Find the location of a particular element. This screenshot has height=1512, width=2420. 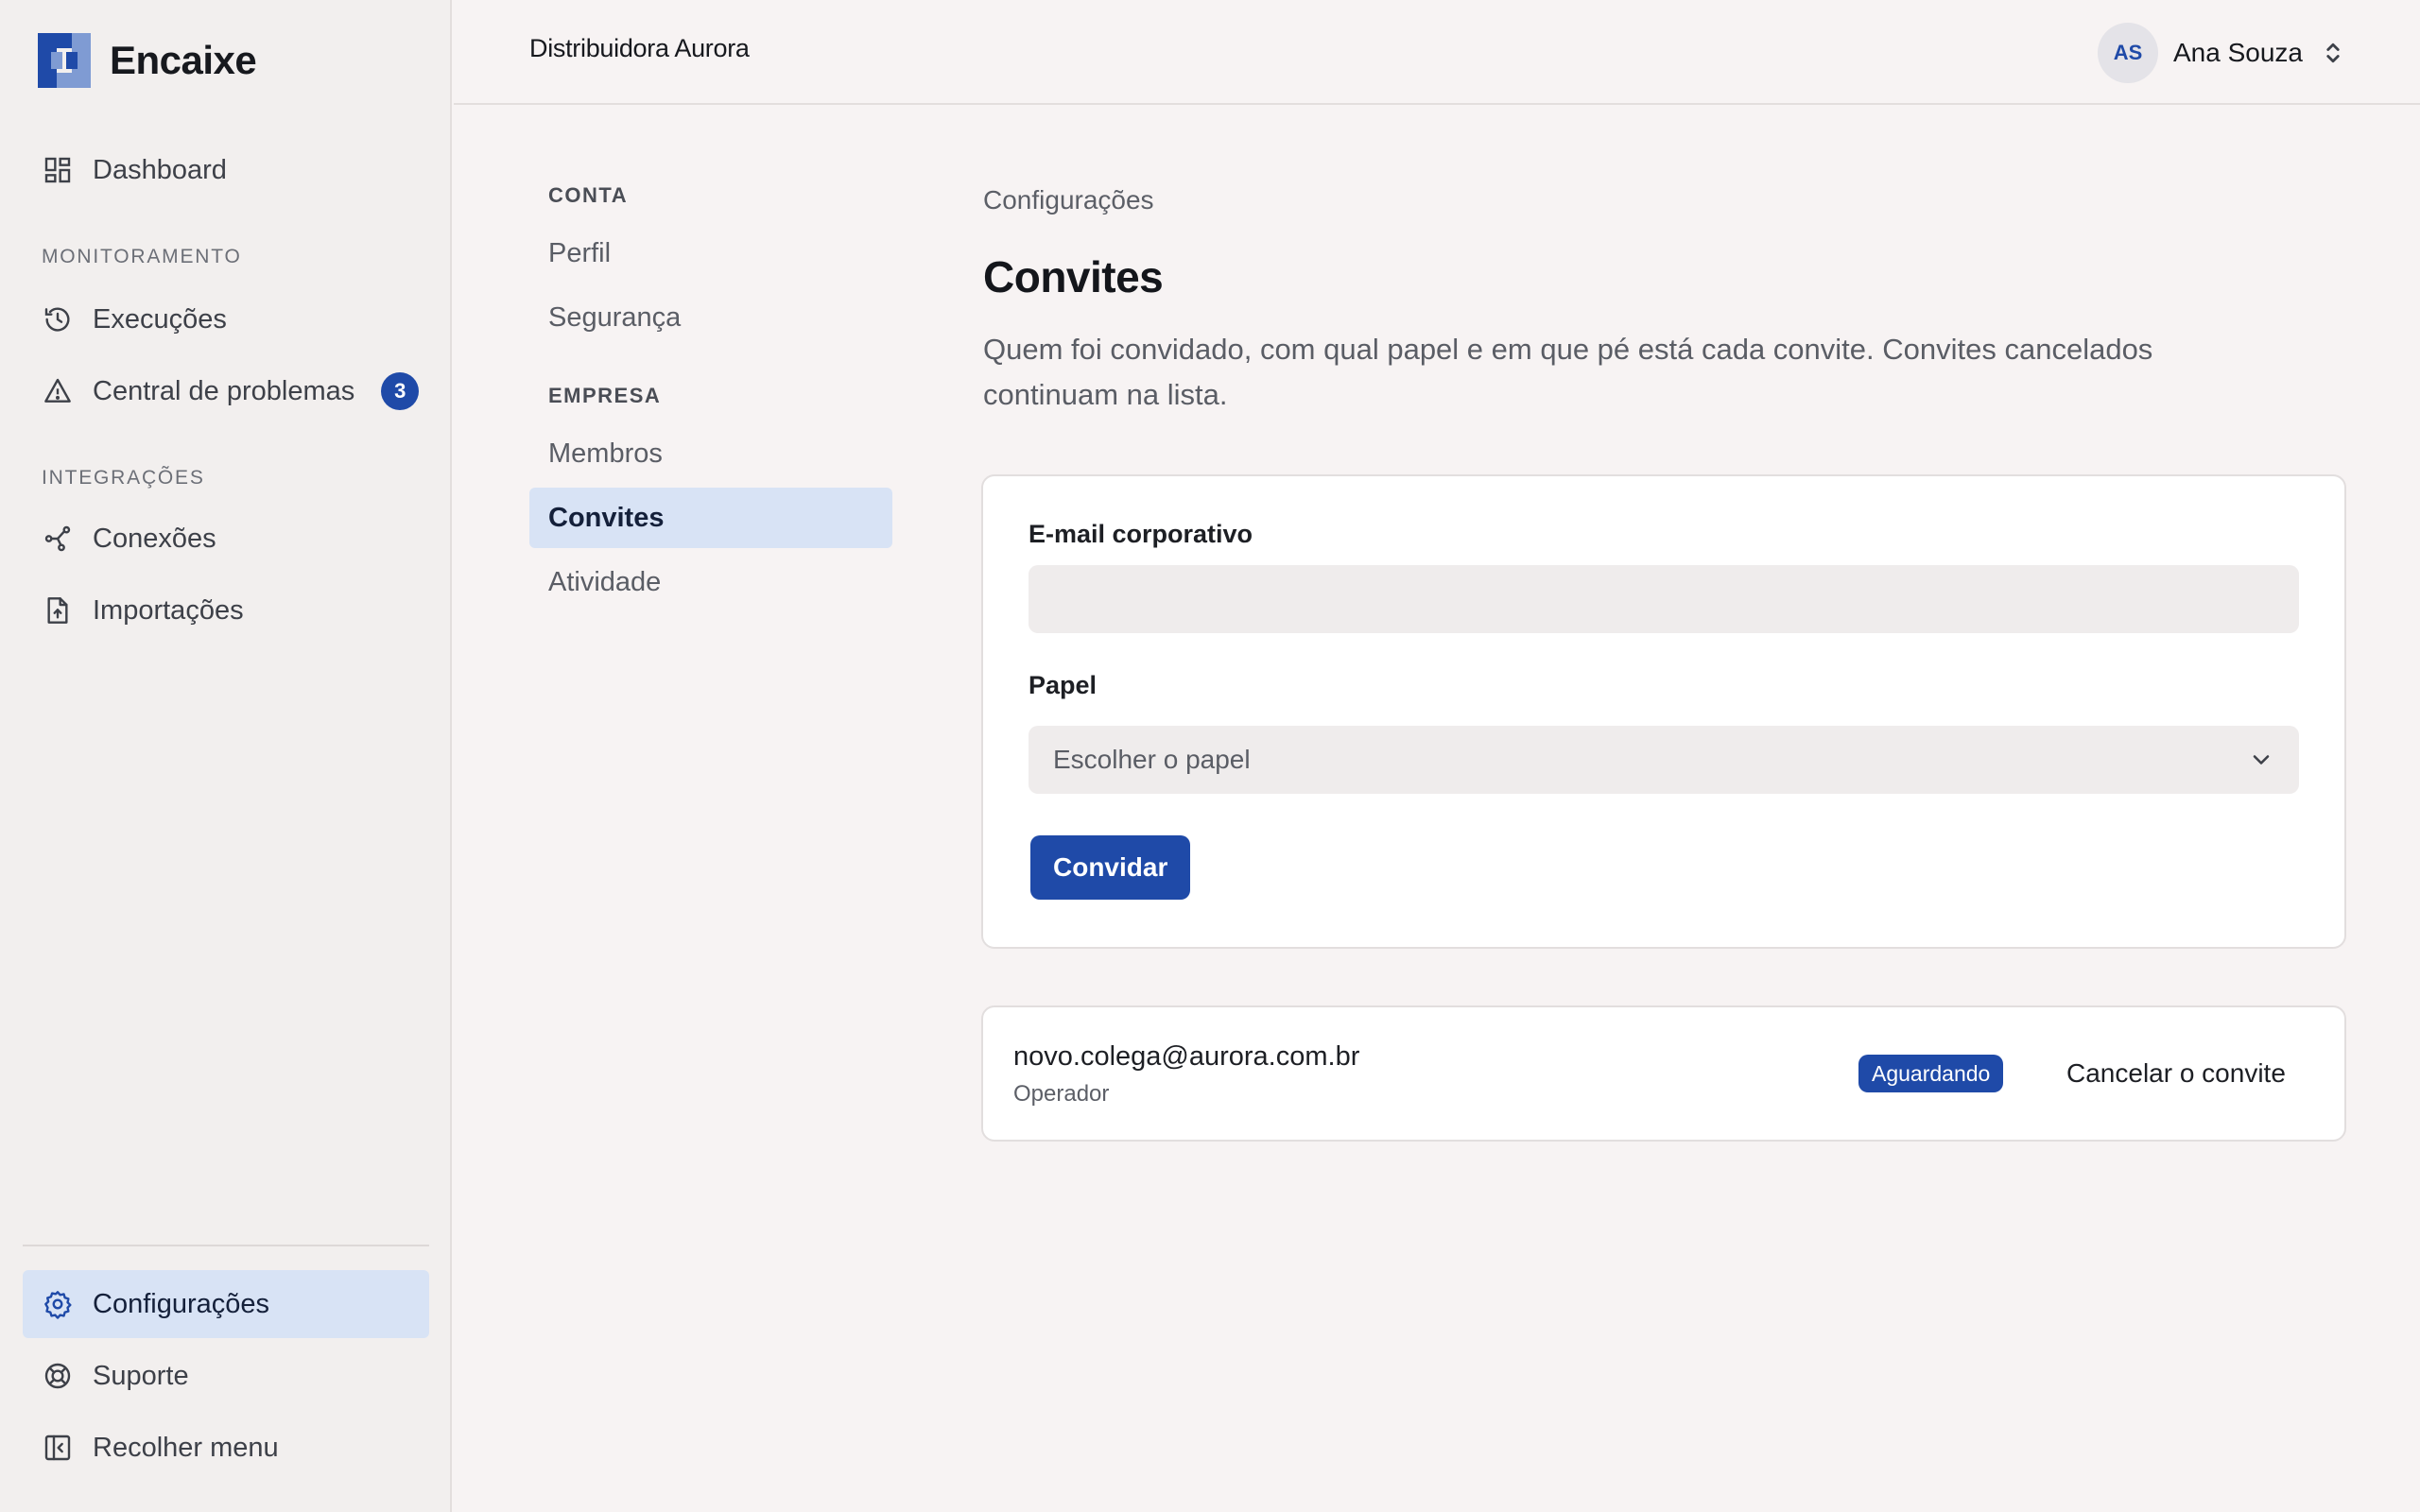

subnav-section-company: EMPRESA is located at coordinates (605, 395).